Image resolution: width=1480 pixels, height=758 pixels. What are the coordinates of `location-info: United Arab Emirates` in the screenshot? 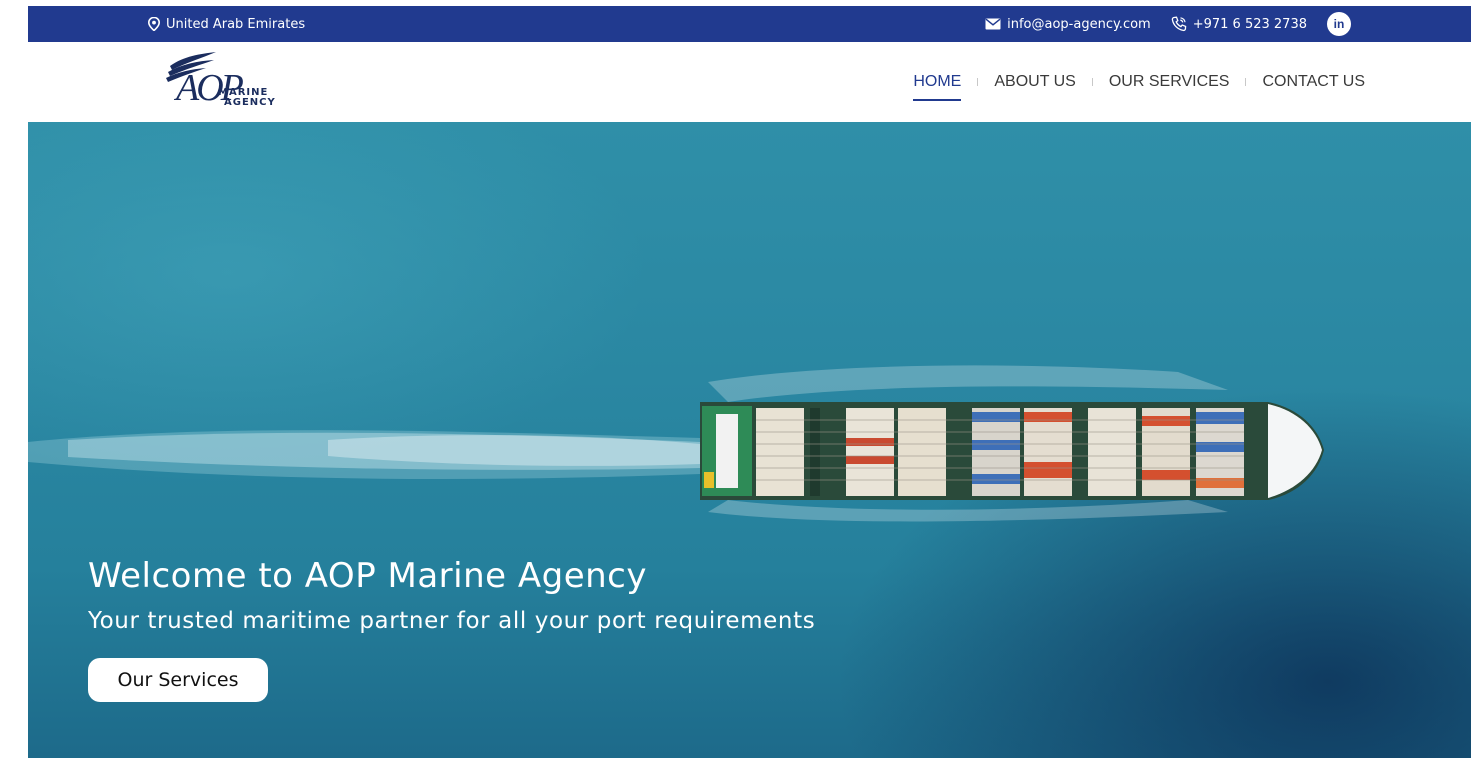 It's located at (226, 24).